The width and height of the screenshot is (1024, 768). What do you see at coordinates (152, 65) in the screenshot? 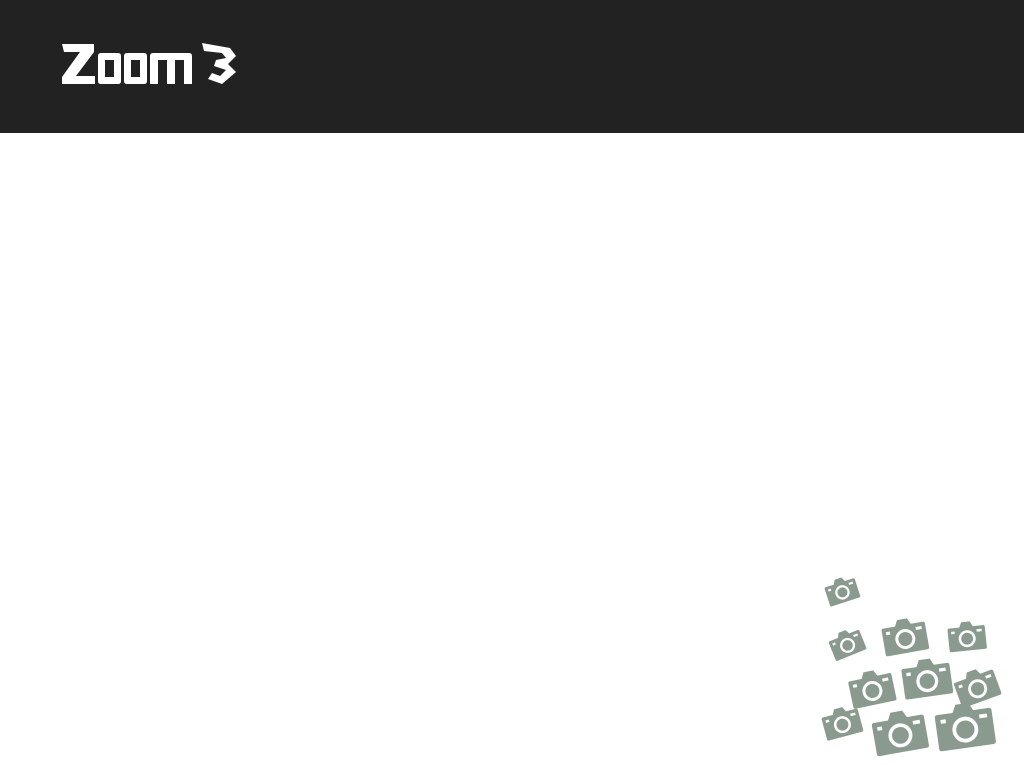
I see `zoom3-logo-icon` at bounding box center [152, 65].